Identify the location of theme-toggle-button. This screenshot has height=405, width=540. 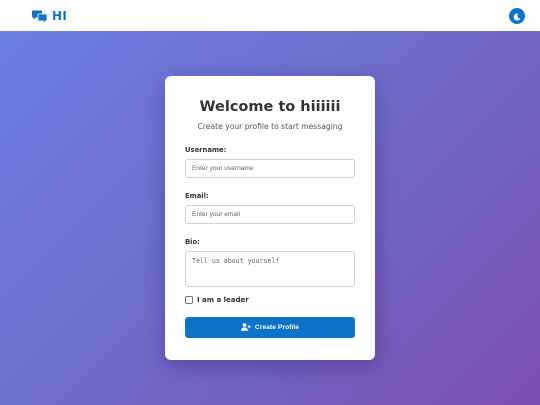
(517, 15).